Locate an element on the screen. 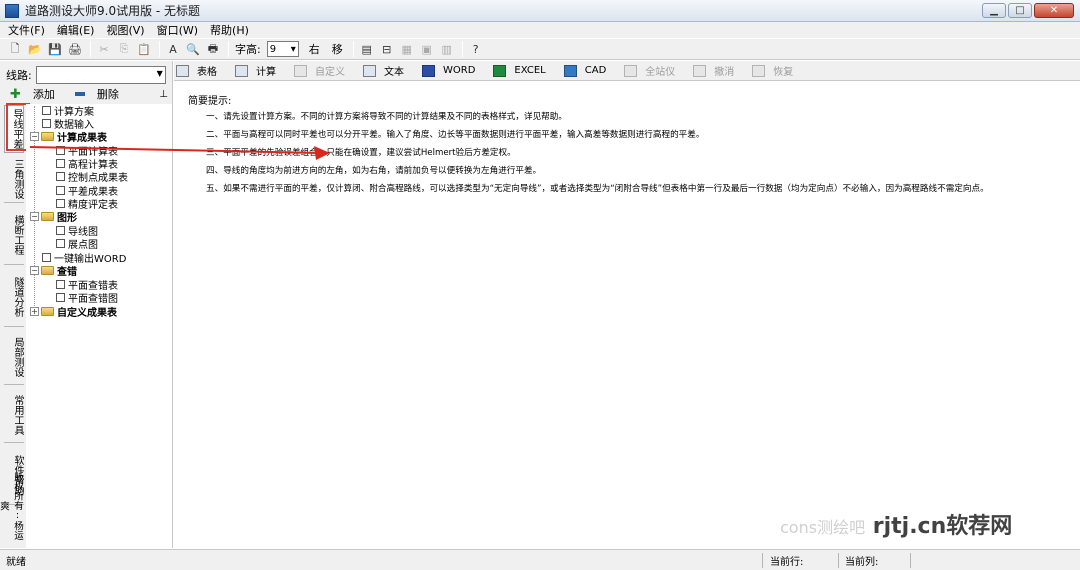  tree-folder-results: − 计算成果表 is located at coordinates (68, 137).